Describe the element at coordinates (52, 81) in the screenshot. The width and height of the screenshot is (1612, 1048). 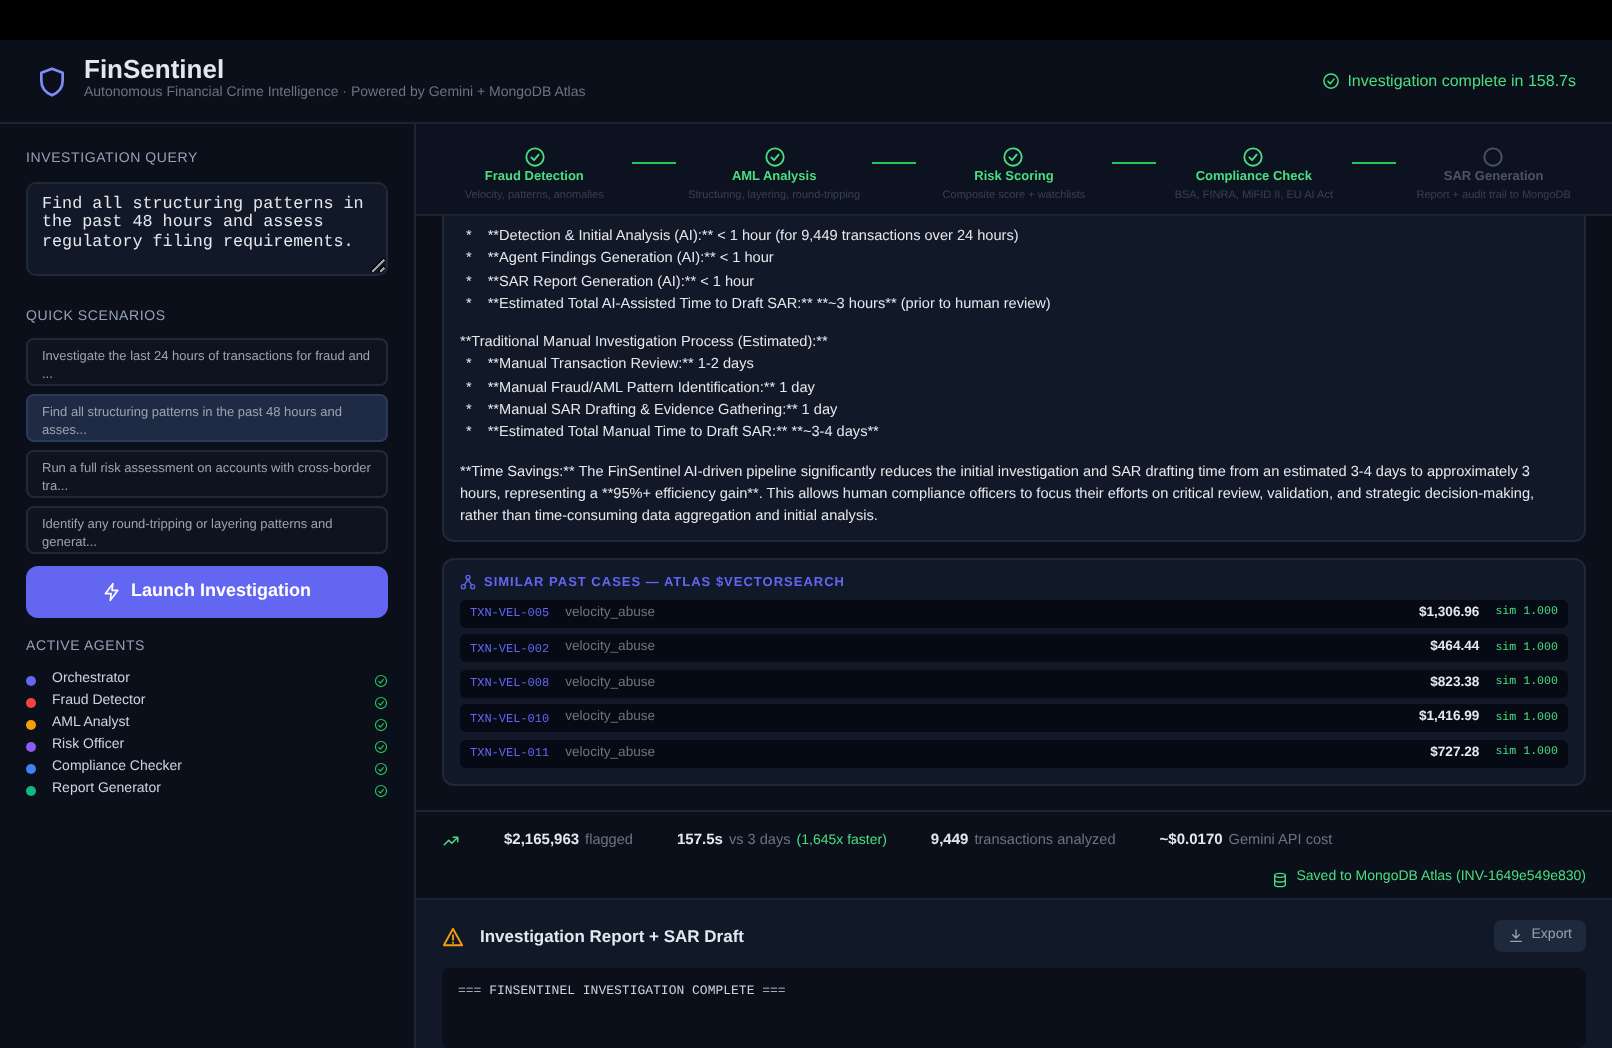
I see `shield-icon` at that location.